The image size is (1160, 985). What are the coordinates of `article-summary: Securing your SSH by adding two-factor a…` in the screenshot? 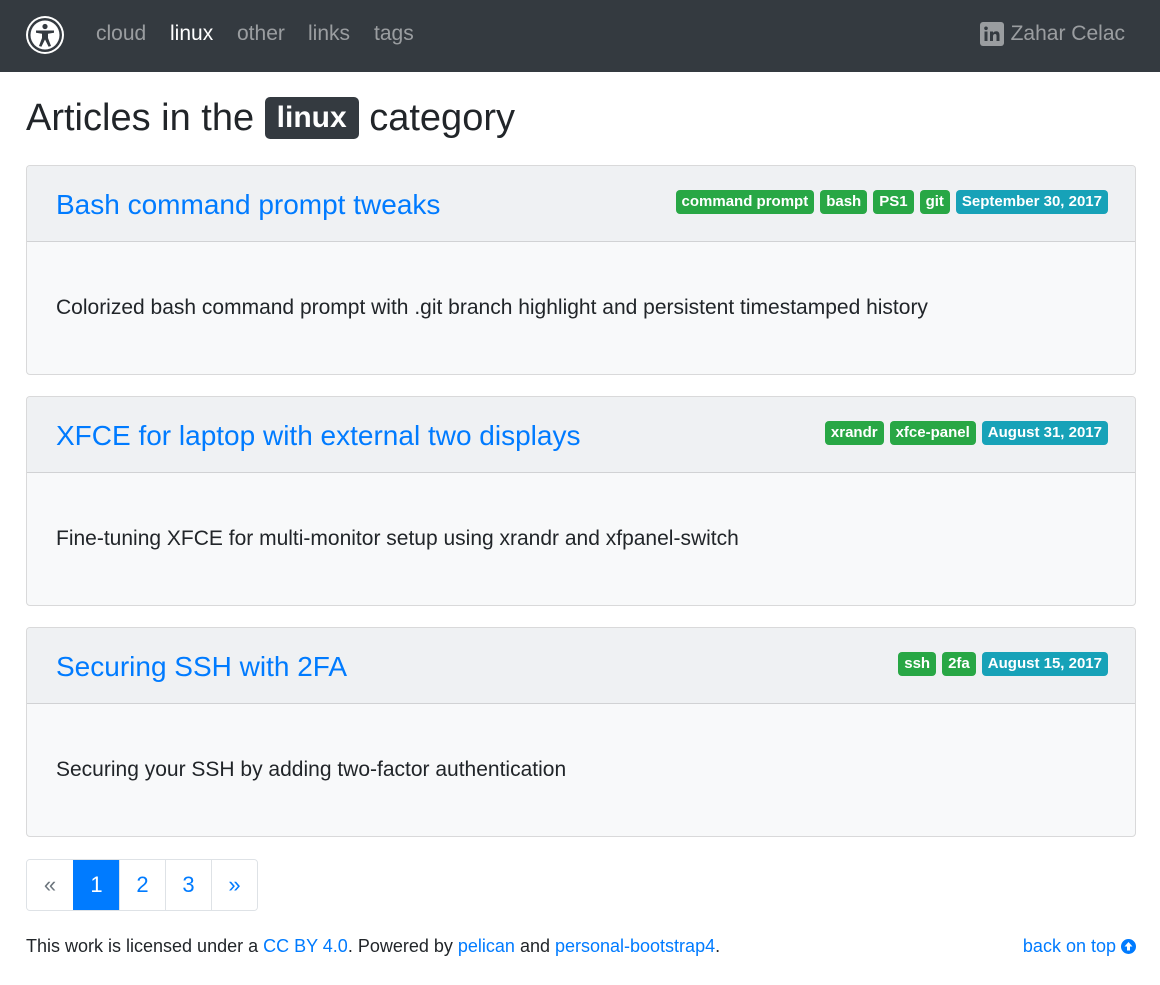 It's located at (311, 769).